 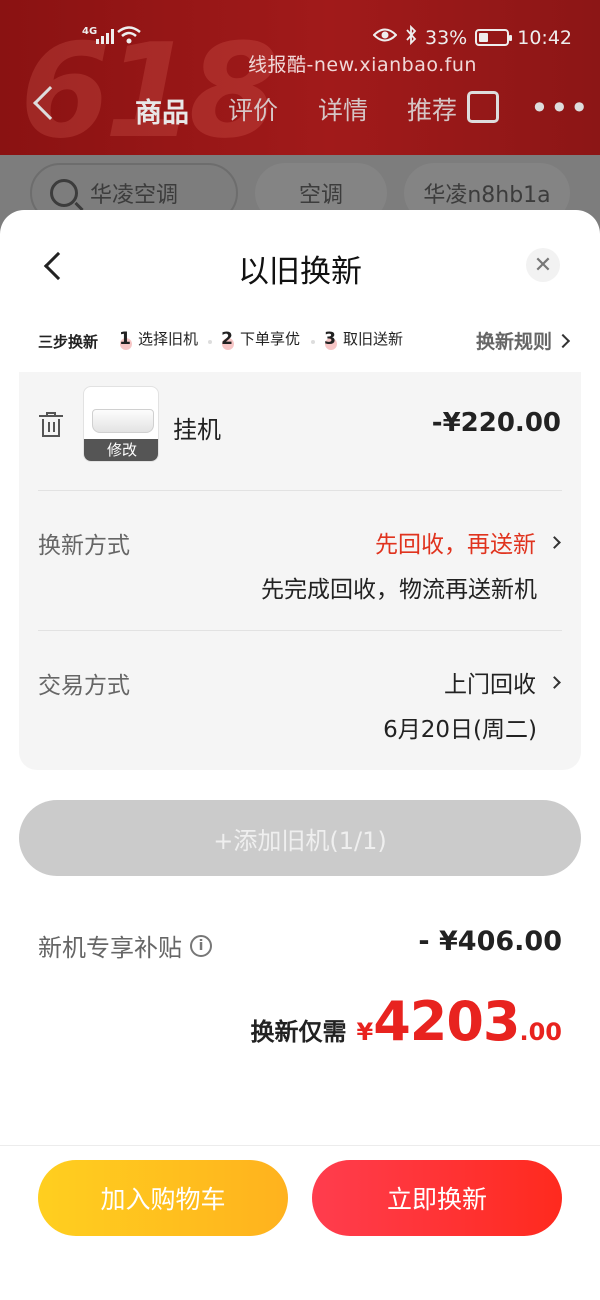 What do you see at coordinates (455, 545) in the screenshot?
I see `exchange-method-value: 先回收，再送新` at bounding box center [455, 545].